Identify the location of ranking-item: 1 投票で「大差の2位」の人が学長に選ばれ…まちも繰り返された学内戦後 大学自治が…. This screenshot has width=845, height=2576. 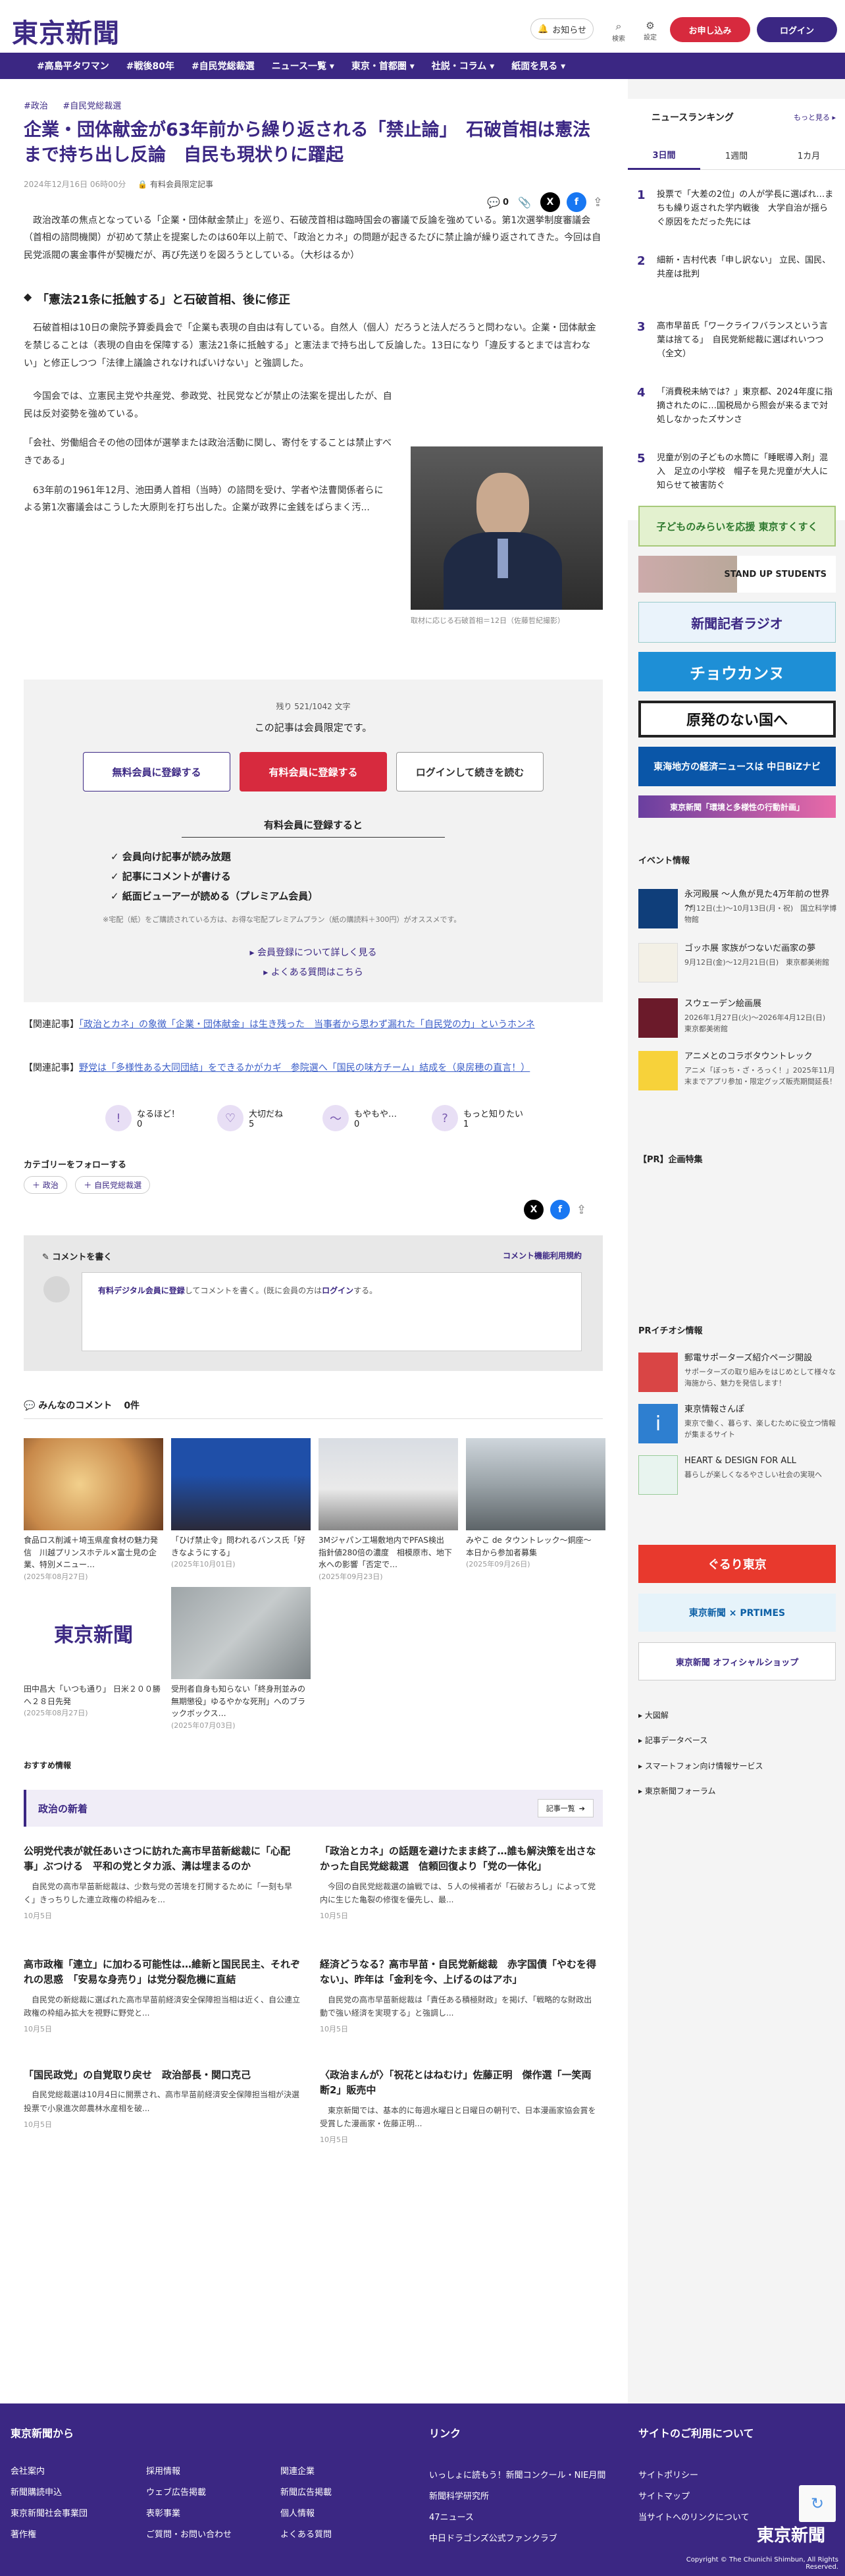
(737, 214).